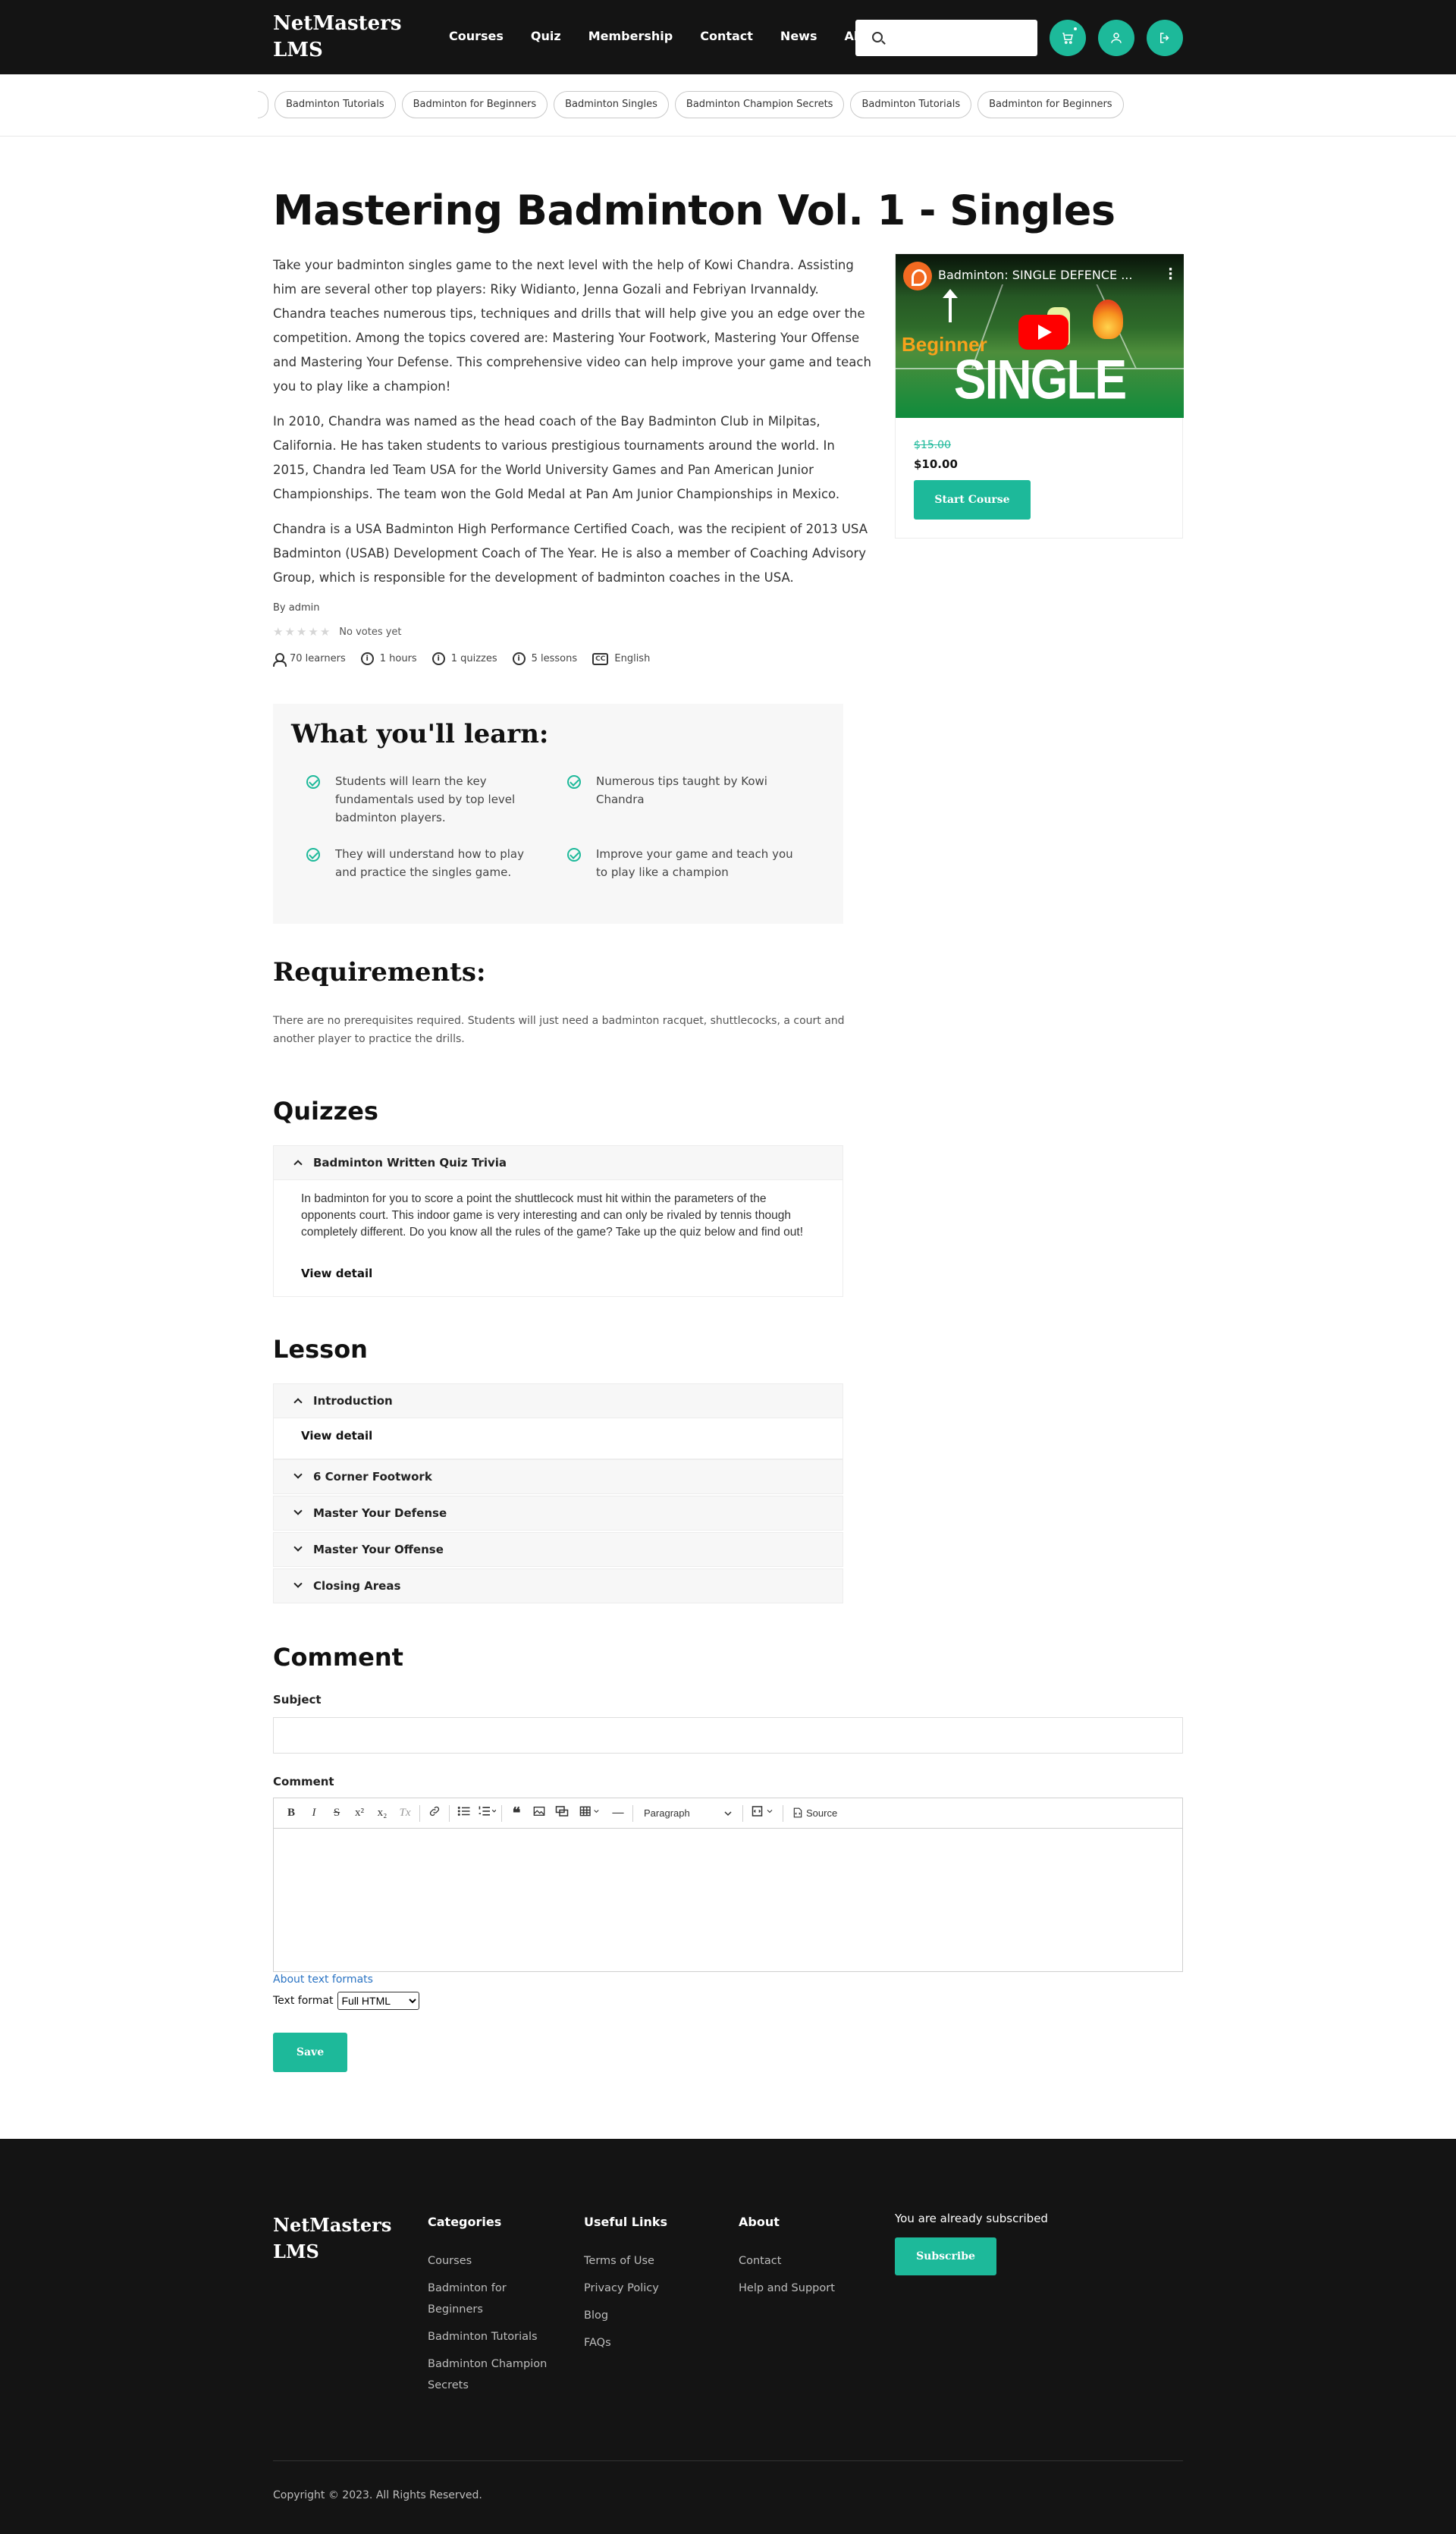 This screenshot has height=2534, width=1456. Describe the element at coordinates (558, 1476) in the screenshot. I see `lesson-accordion-header: 6 Corner Footwork` at that location.